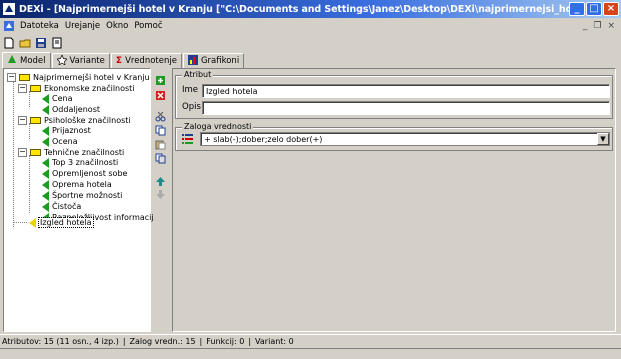 This screenshot has height=359, width=621. Describe the element at coordinates (594, 9) in the screenshot. I see `maximize-button: □` at that location.